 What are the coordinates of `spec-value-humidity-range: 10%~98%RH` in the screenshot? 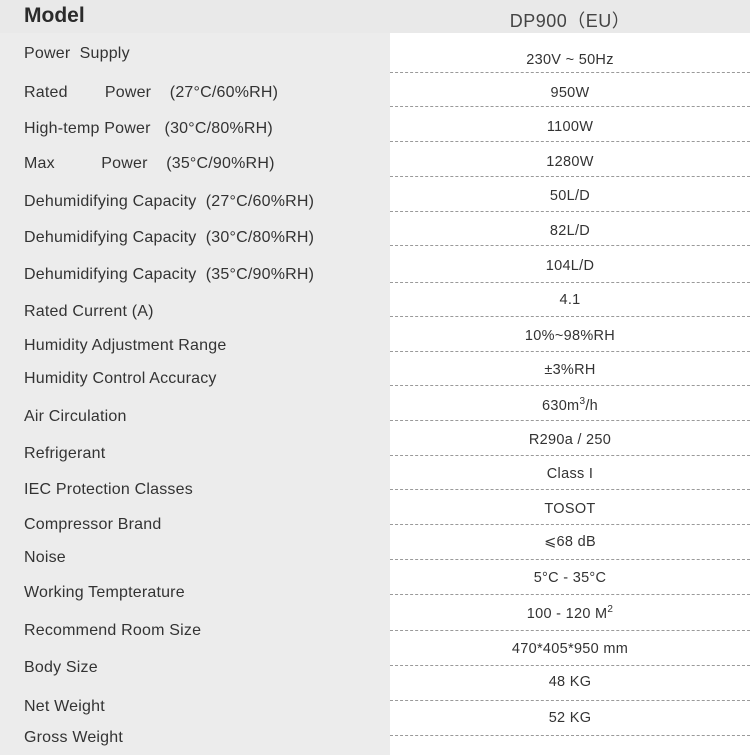 It's located at (570, 336).